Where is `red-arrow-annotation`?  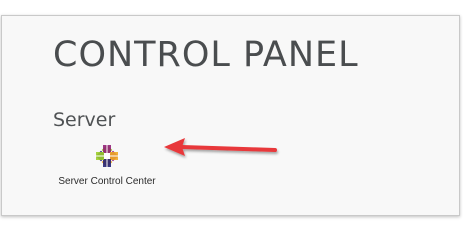
red-arrow-annotation is located at coordinates (220, 147).